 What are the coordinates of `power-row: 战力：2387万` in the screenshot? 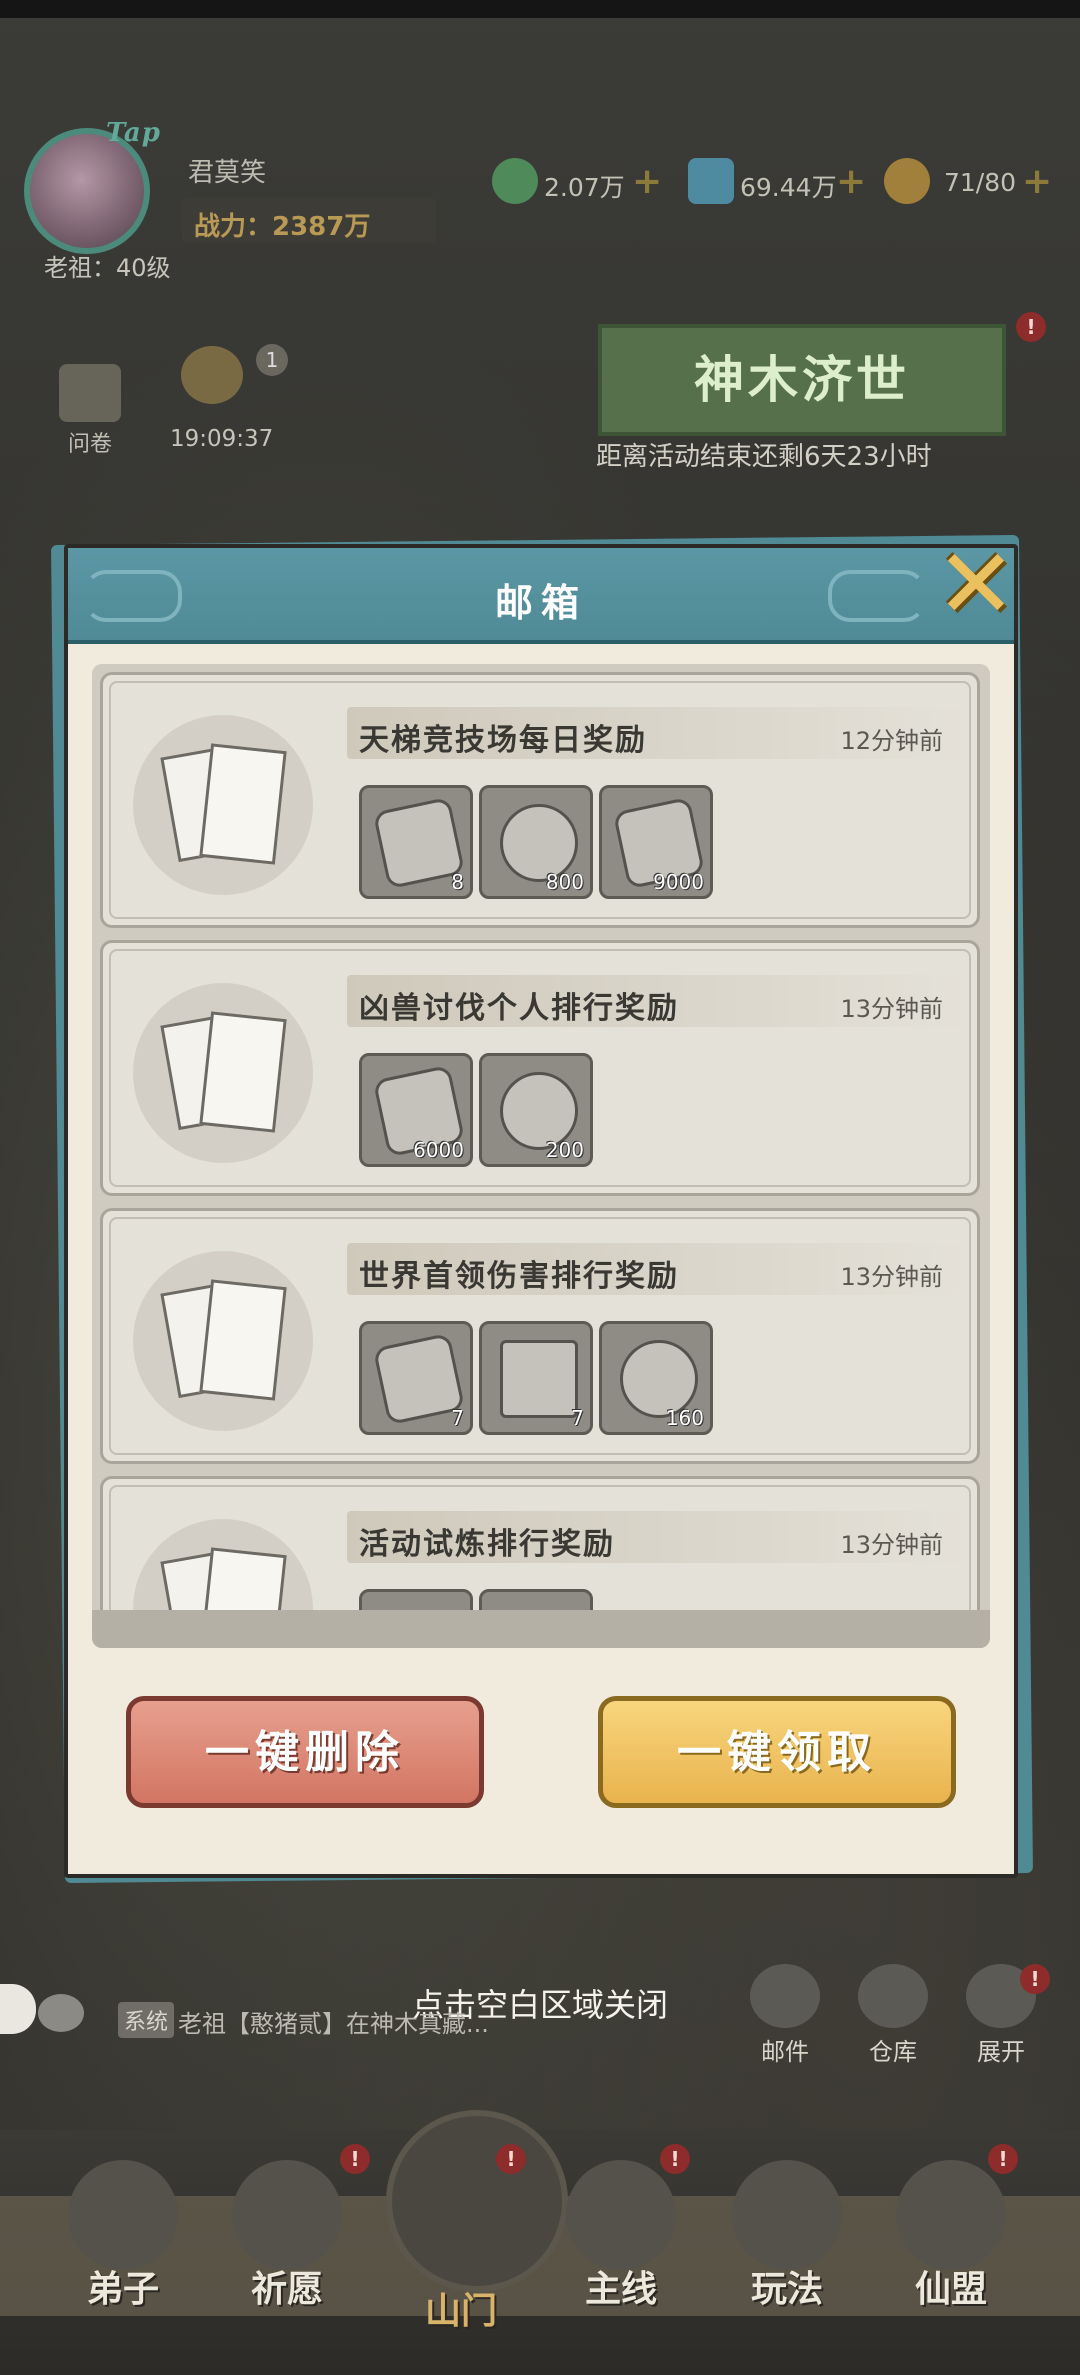 It's located at (309, 220).